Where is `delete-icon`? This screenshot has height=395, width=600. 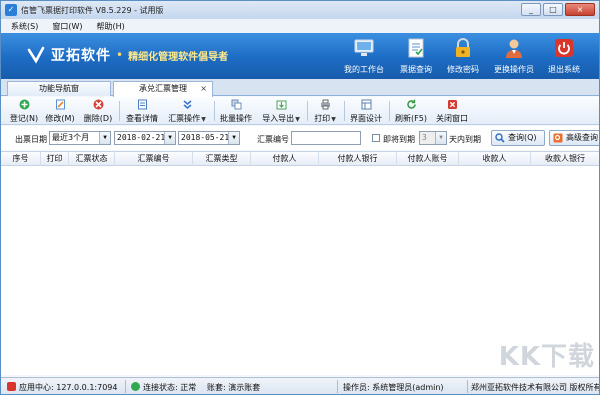
delete-icon is located at coordinates (98, 104).